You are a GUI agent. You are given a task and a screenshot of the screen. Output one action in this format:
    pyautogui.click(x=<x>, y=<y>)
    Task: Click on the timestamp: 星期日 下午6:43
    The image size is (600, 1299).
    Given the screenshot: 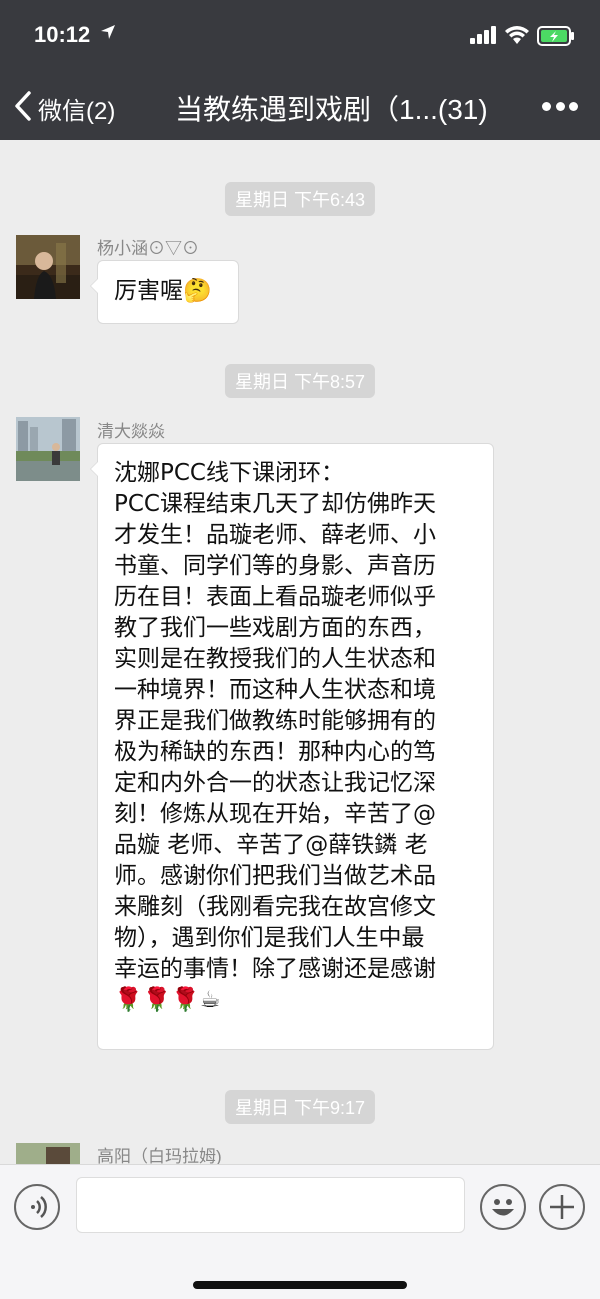 What is the action you would take?
    pyautogui.click(x=300, y=199)
    